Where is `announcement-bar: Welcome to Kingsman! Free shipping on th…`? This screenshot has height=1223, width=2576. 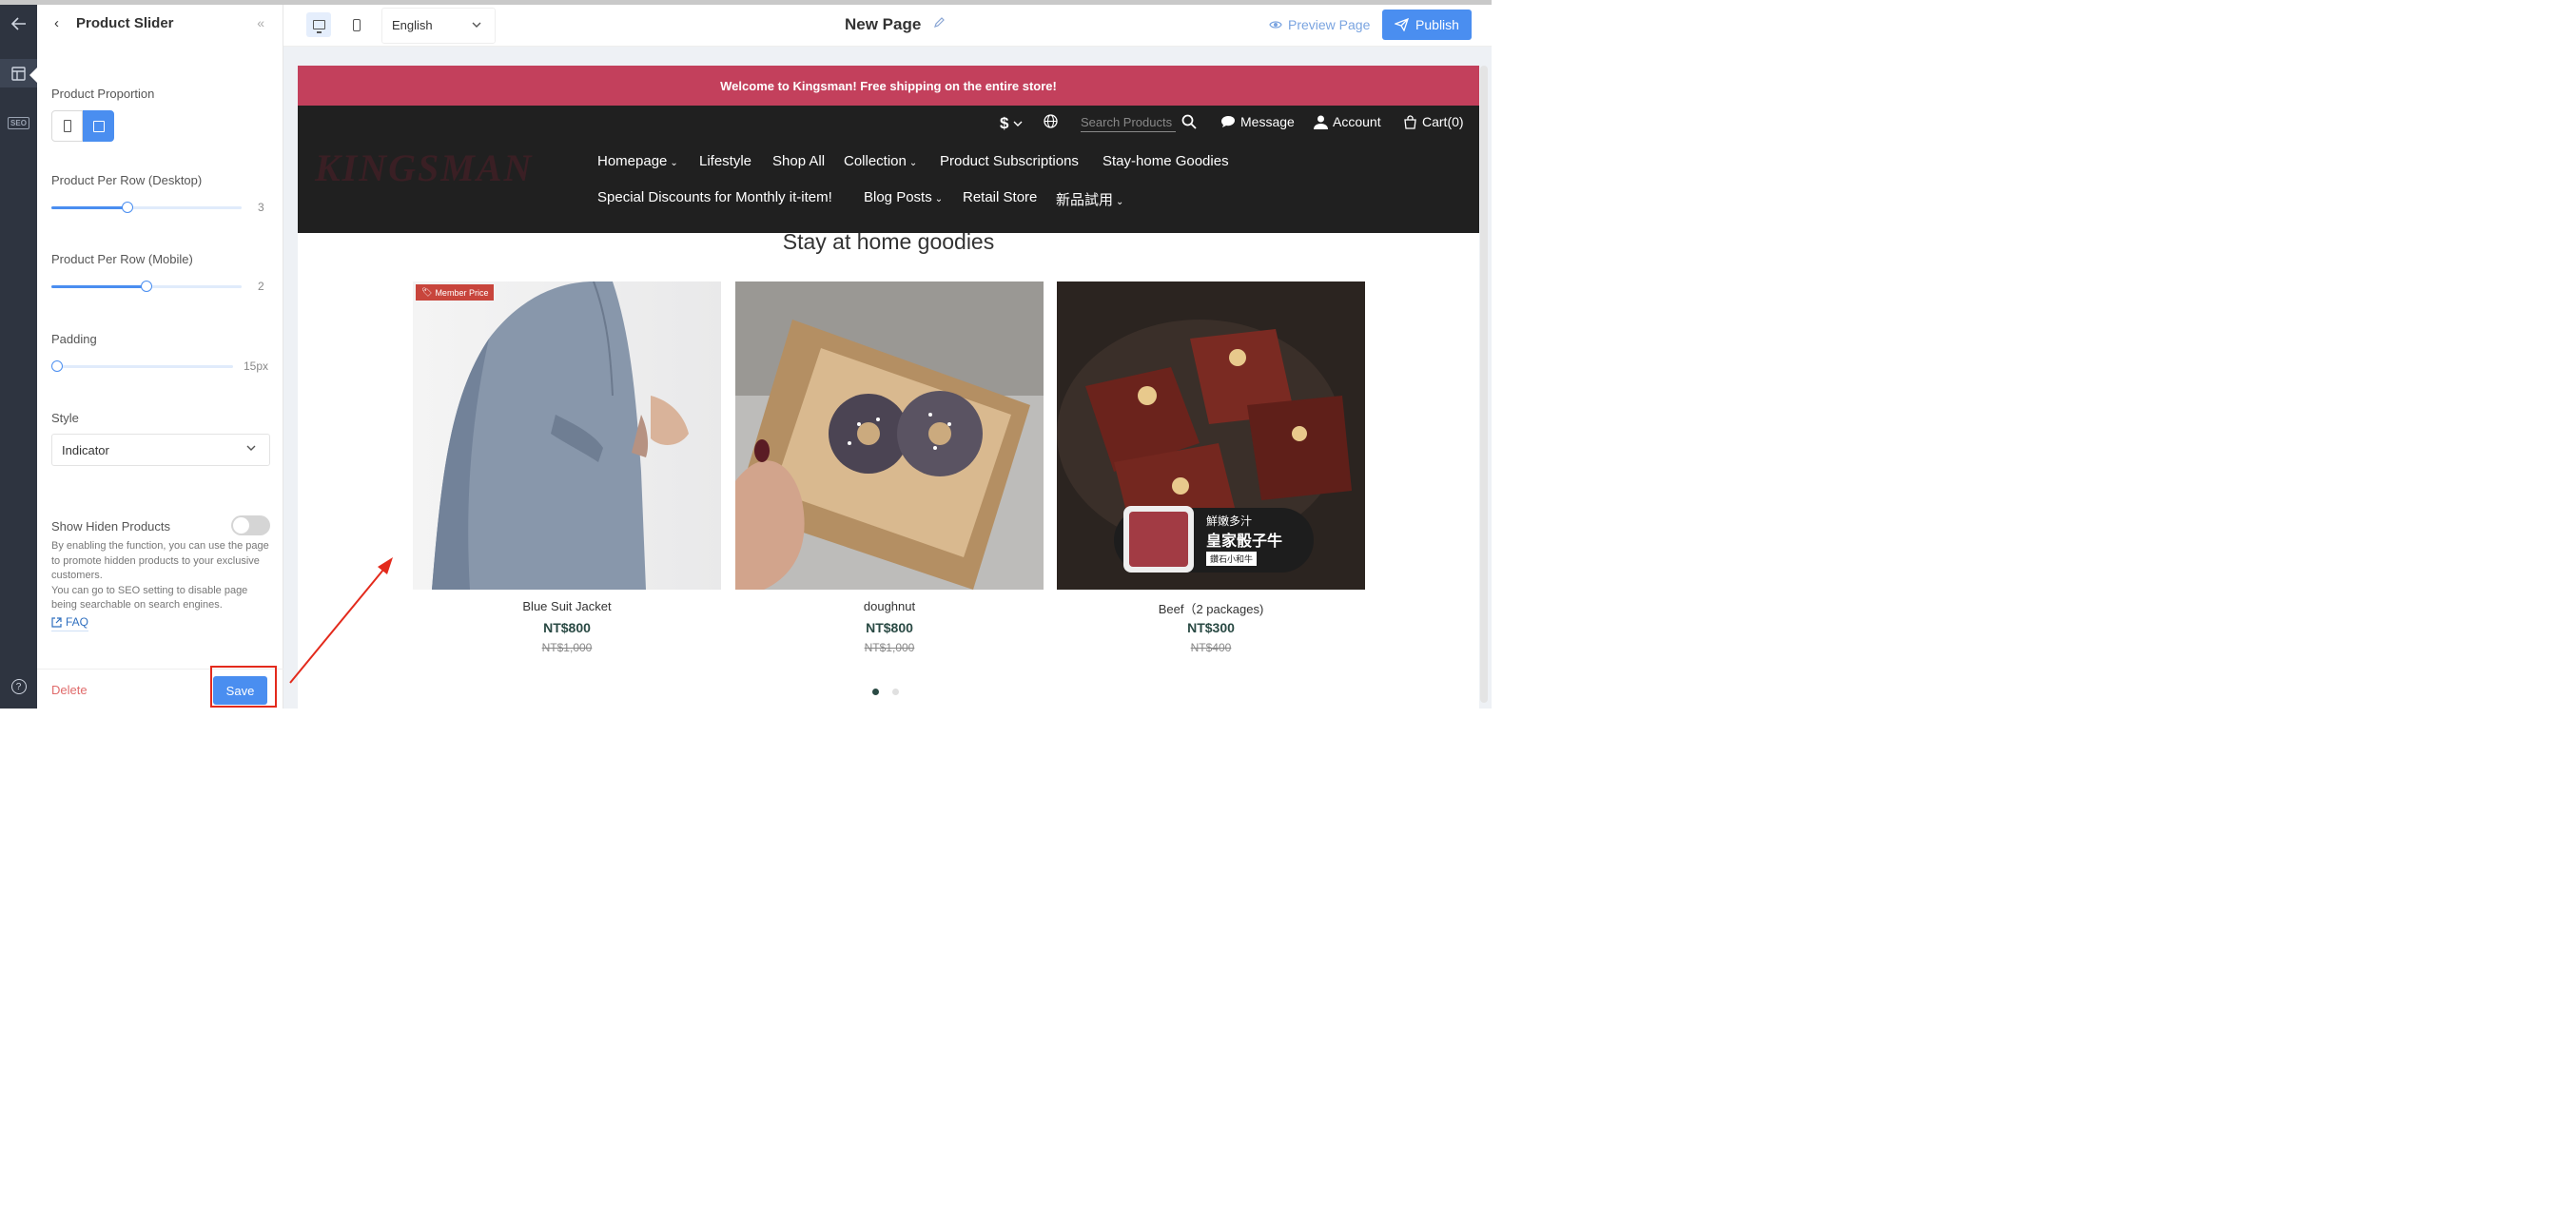
announcement-bar: Welcome to Kingsman! Free shipping on th… is located at coordinates (889, 86).